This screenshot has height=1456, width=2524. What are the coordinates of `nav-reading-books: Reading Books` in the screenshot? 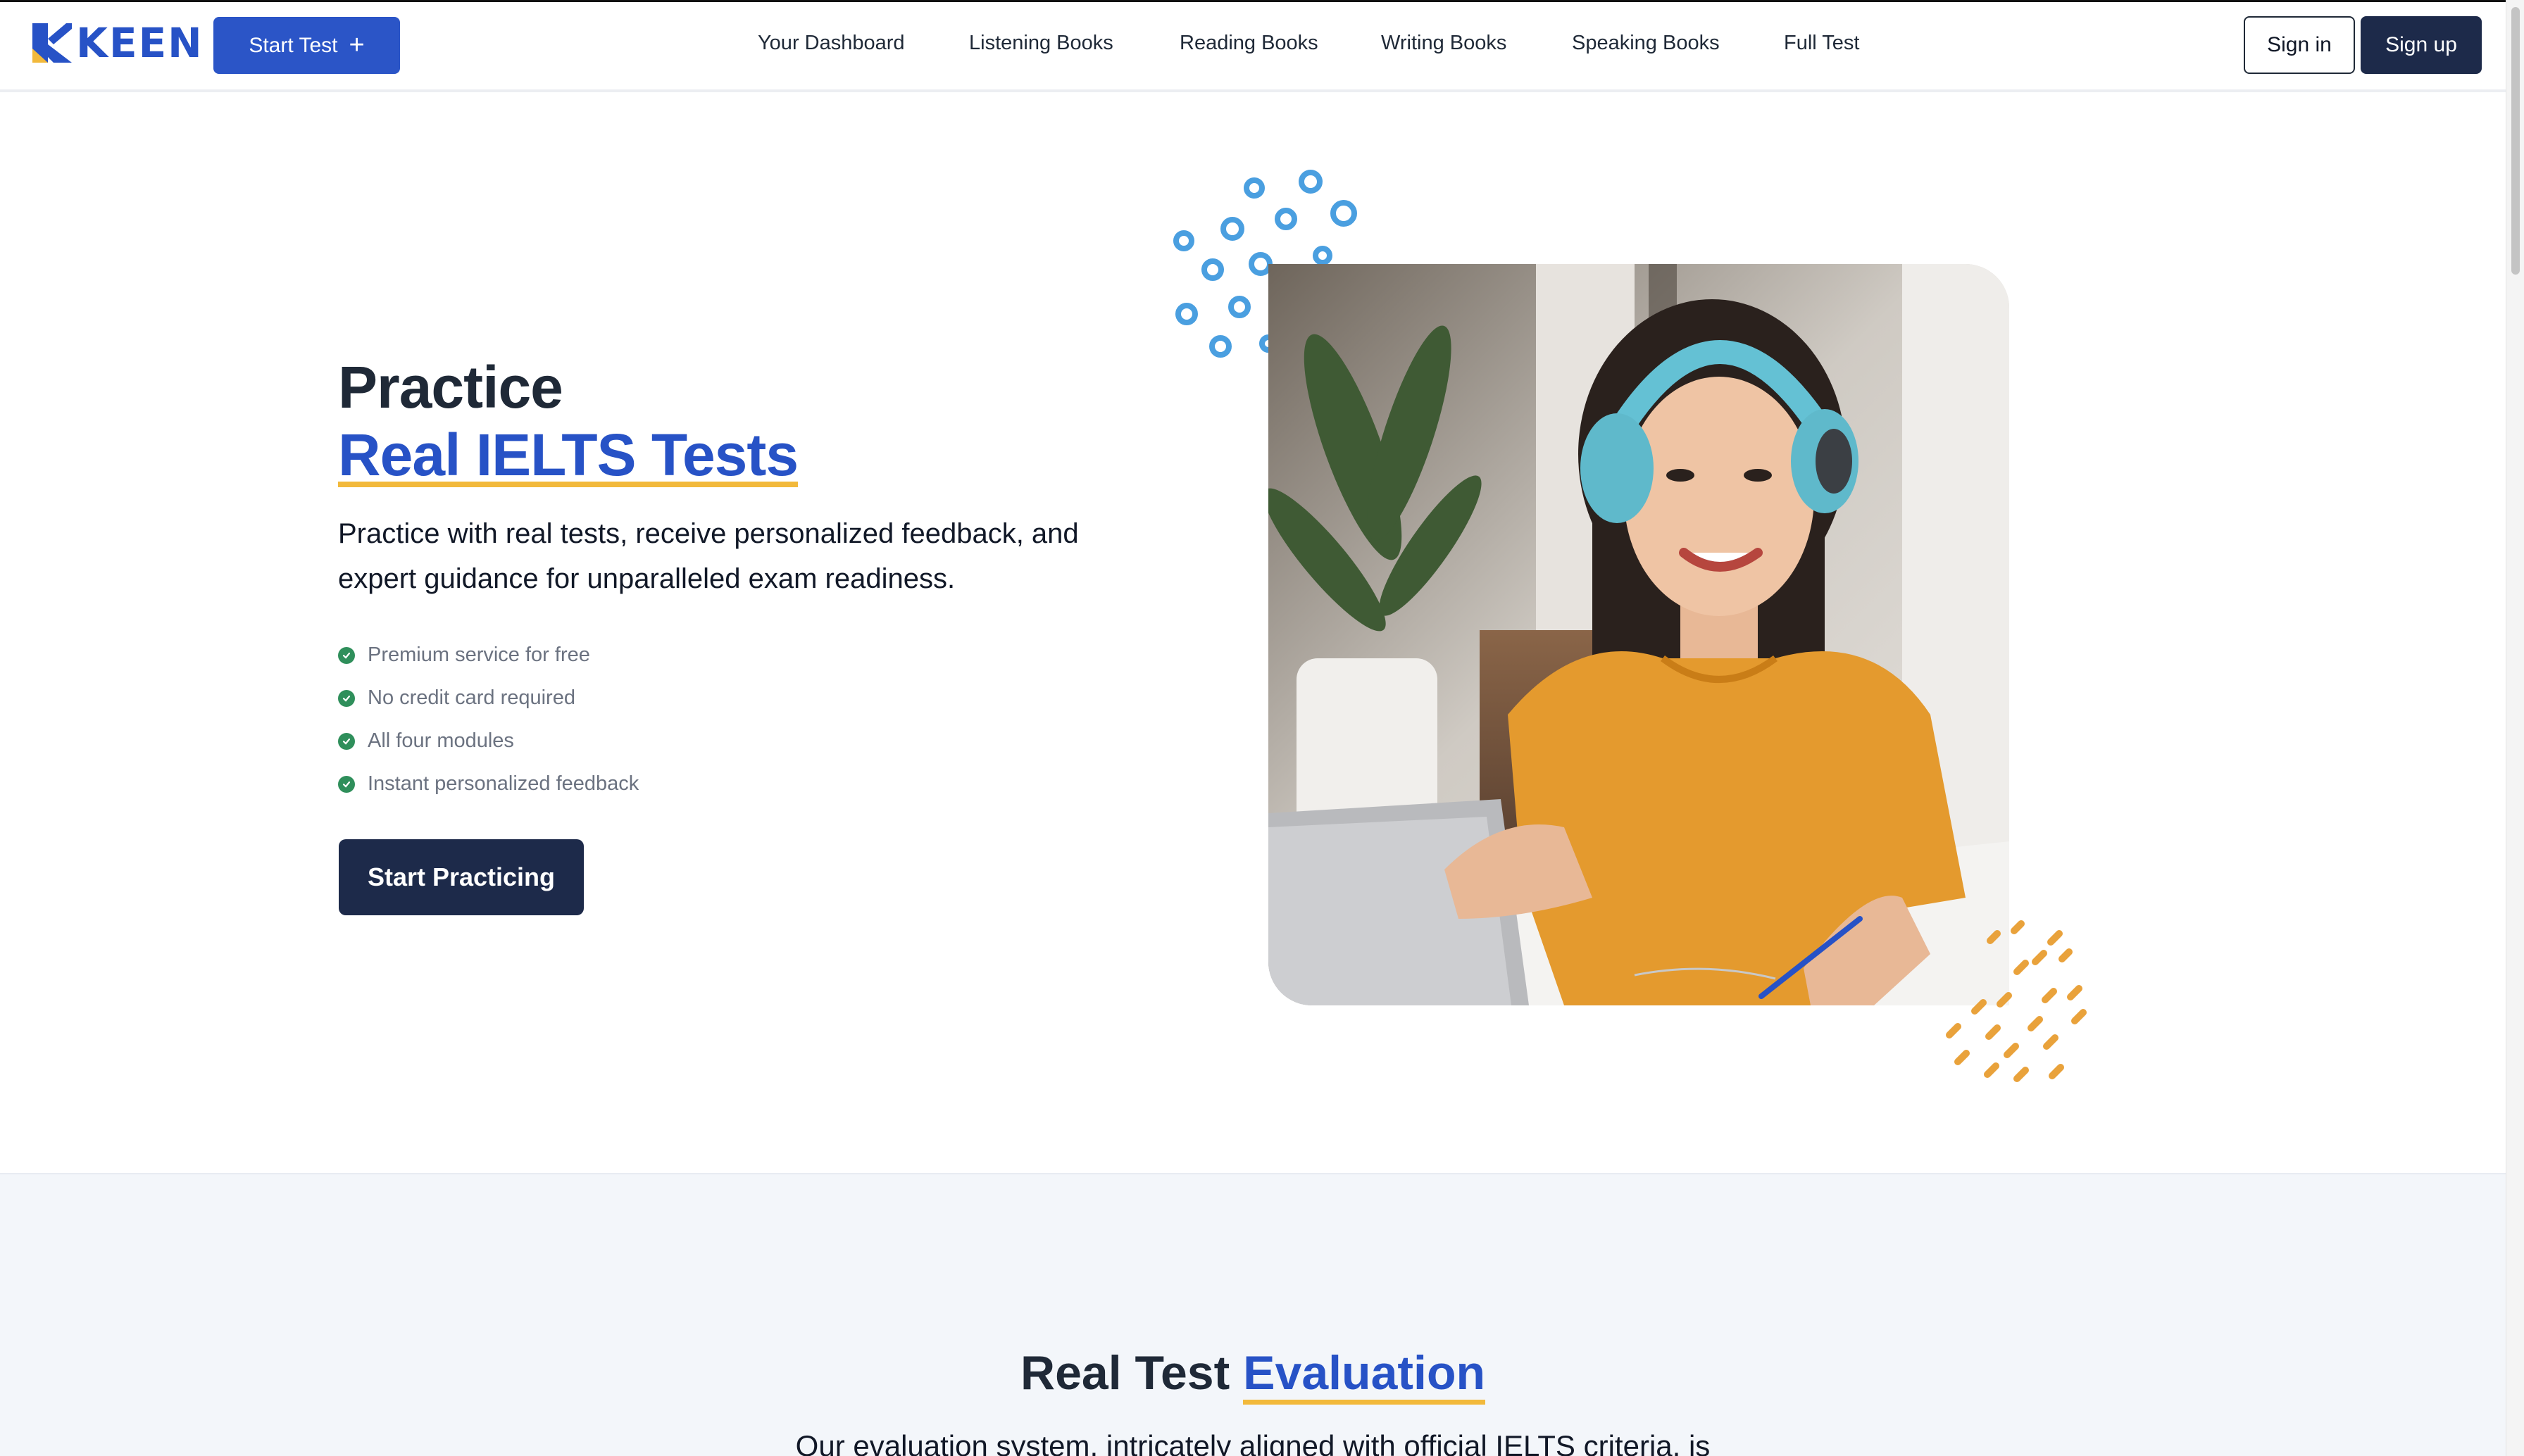 It's located at (1249, 43).